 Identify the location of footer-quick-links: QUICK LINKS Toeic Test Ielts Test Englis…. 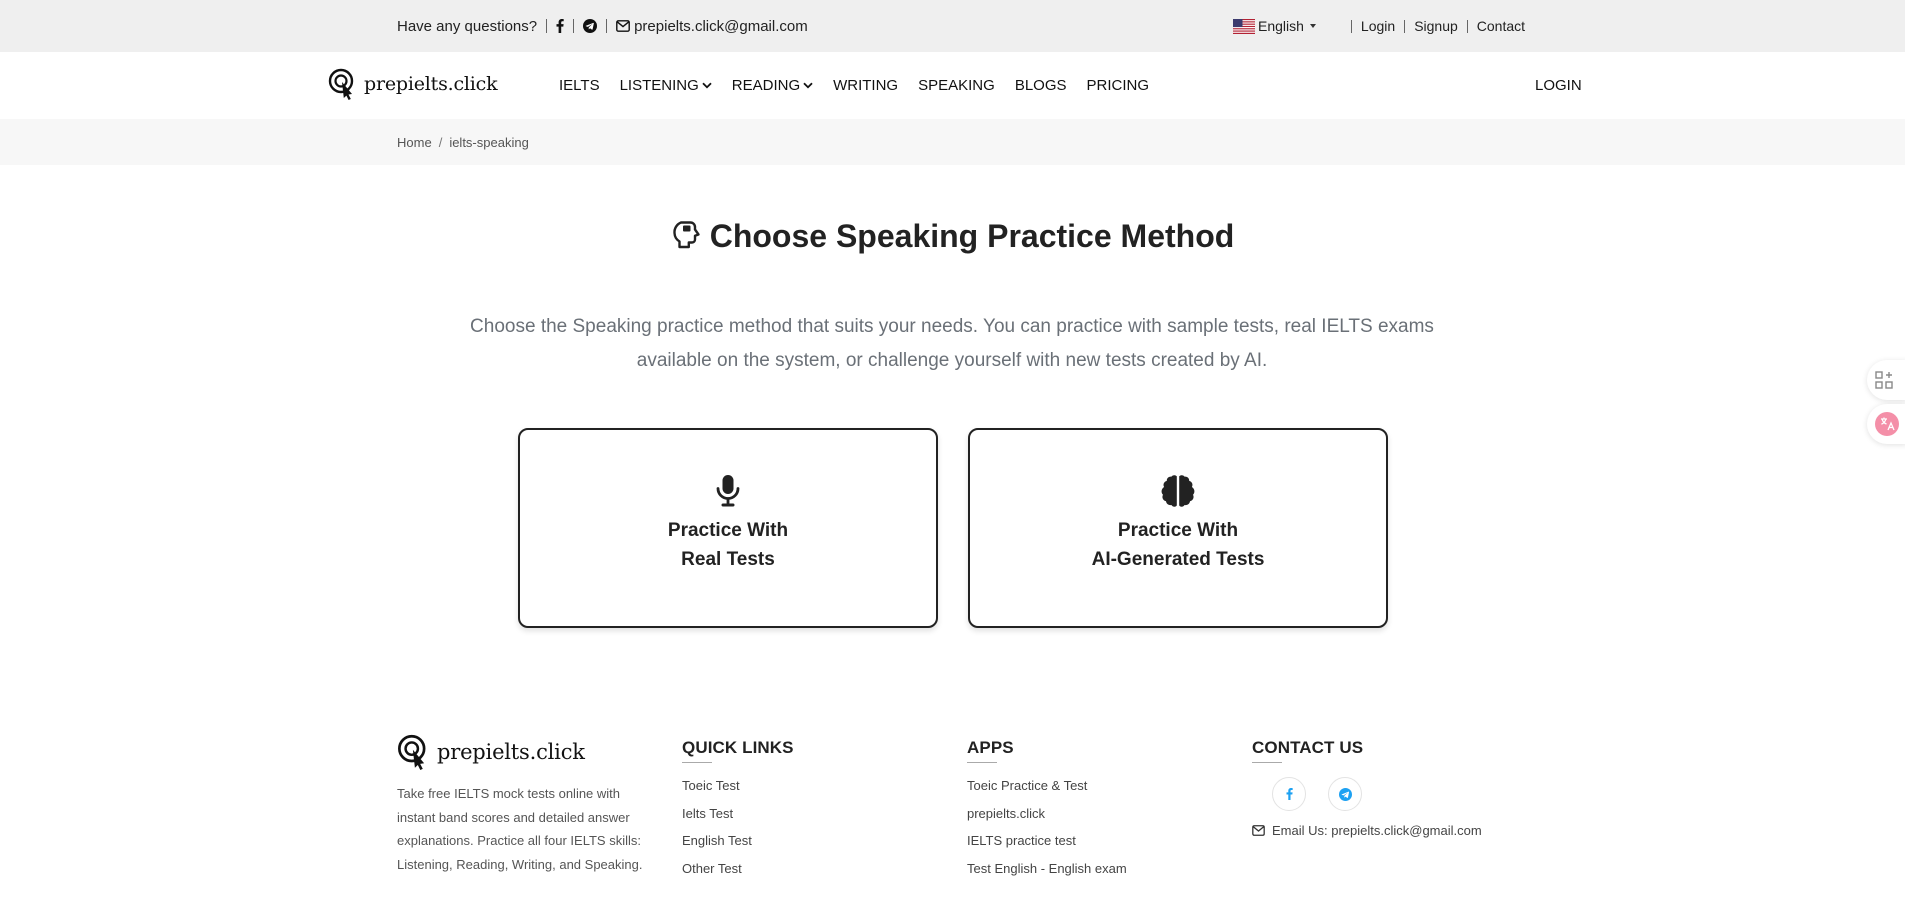
(738, 806).